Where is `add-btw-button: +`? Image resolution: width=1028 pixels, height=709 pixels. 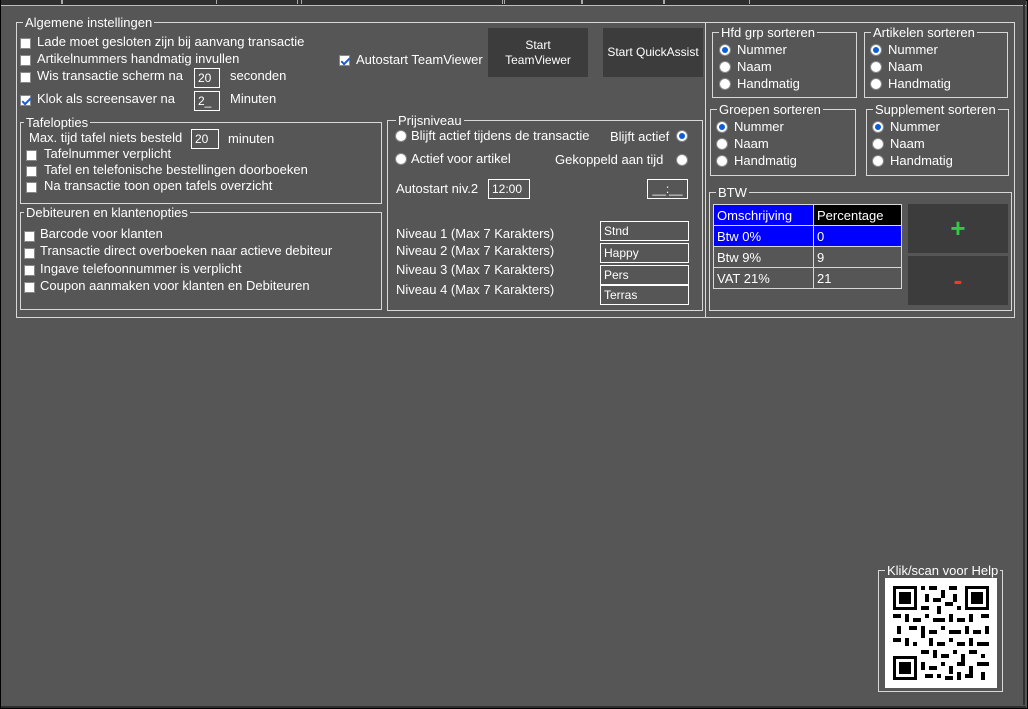
add-btw-button: + is located at coordinates (958, 228).